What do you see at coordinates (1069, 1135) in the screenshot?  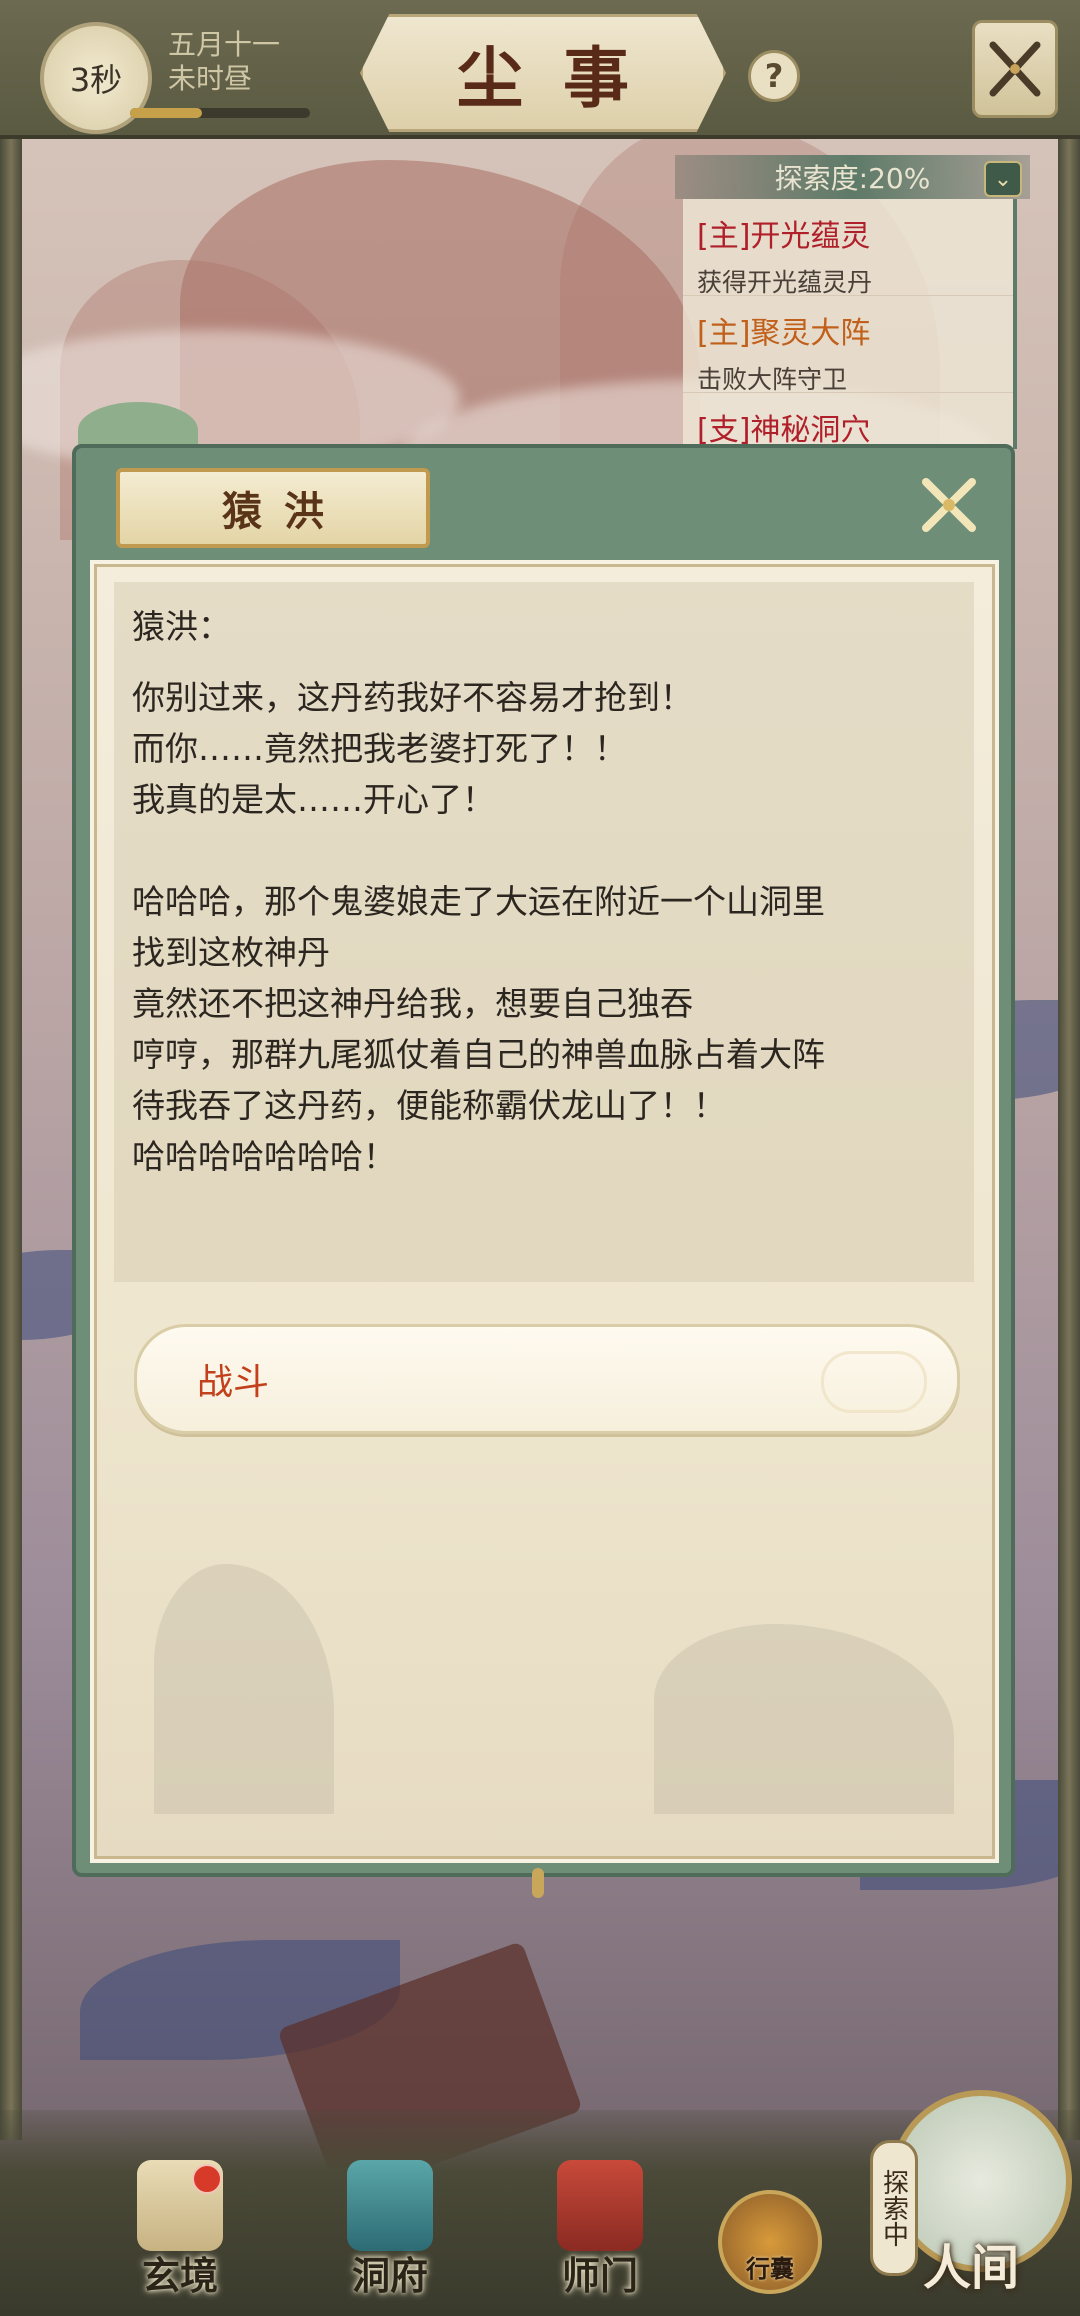 I see `right-frame` at bounding box center [1069, 1135].